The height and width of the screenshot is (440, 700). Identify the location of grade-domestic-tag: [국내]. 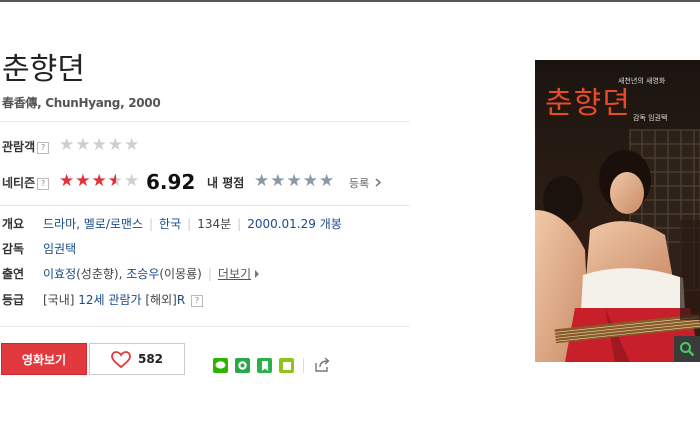
(59, 300).